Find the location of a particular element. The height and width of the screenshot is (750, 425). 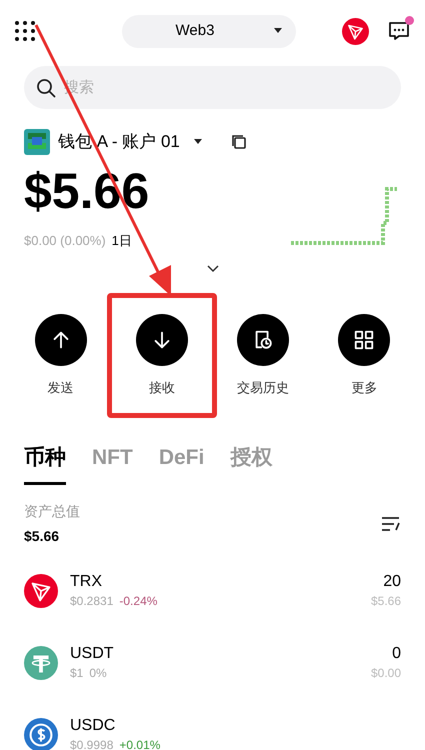

asset-row: USDT $1 0% 0 $0.00 is located at coordinates (212, 662).